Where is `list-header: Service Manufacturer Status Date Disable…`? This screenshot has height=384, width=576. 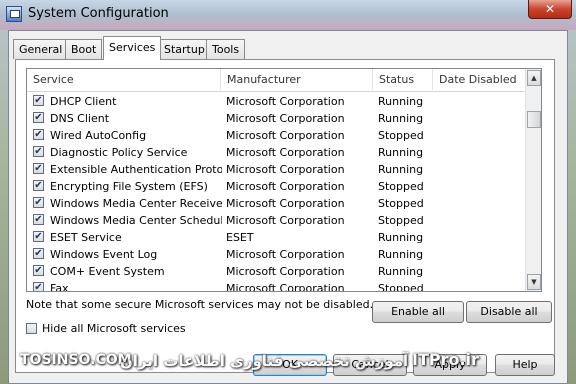
list-header: Service Manufacturer Status Date Disable… is located at coordinates (276, 80).